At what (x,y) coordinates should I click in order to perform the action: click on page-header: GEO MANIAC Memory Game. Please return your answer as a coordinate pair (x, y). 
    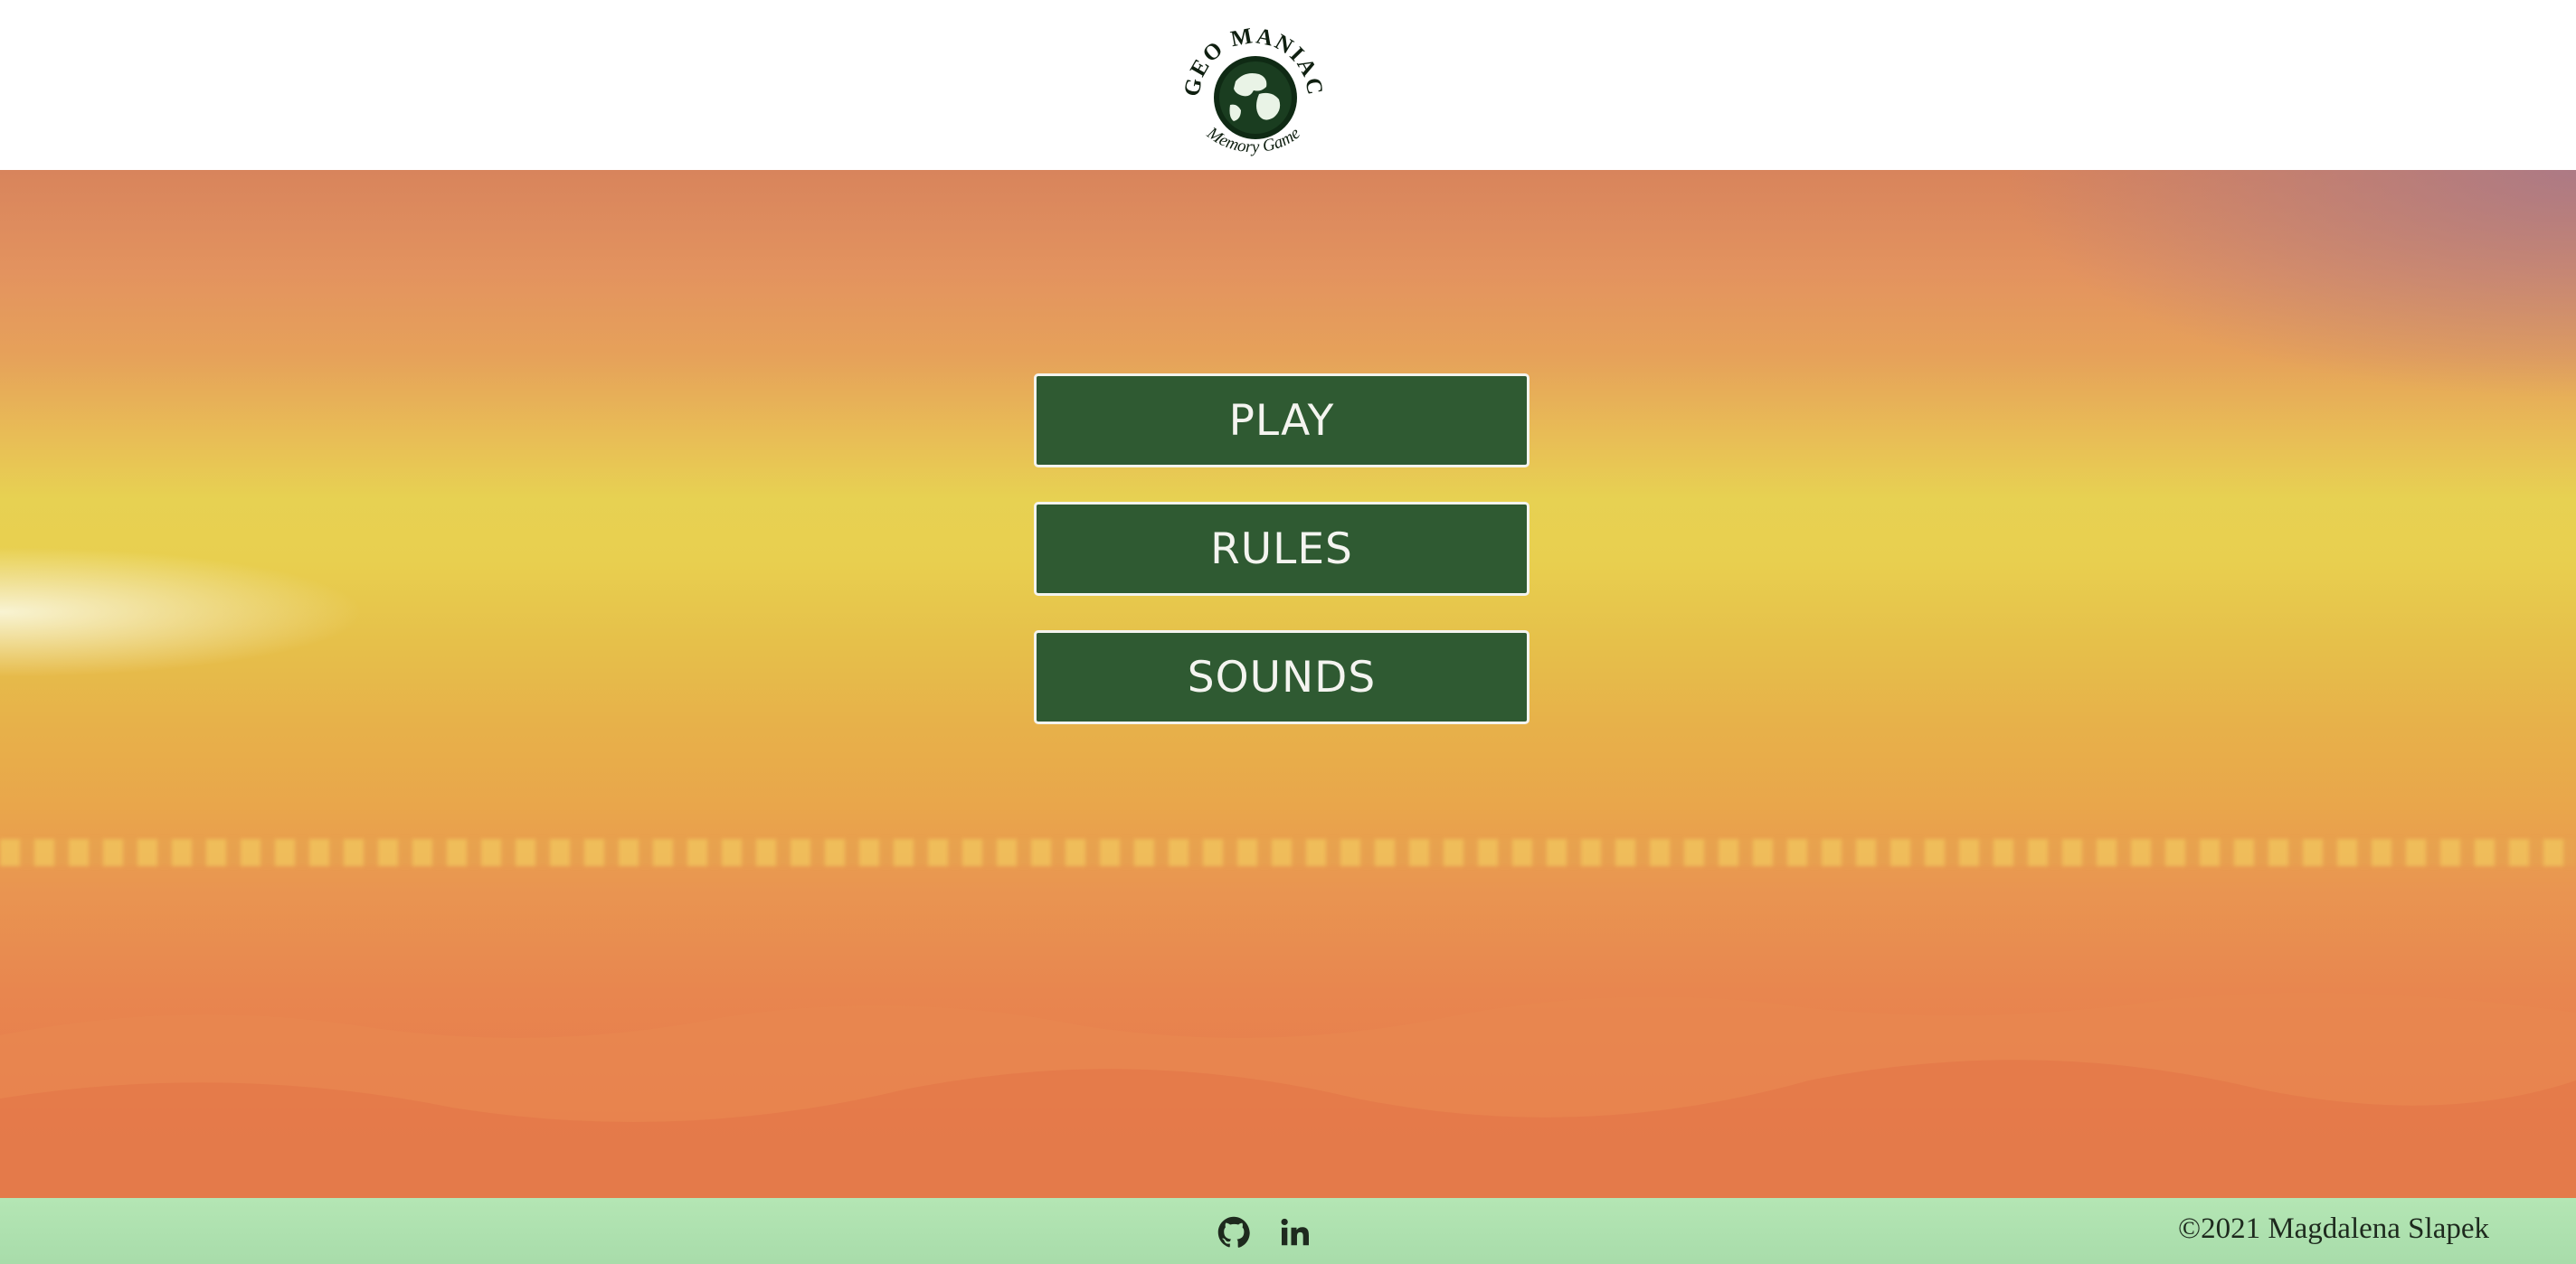
    Looking at the image, I should click on (1288, 85).